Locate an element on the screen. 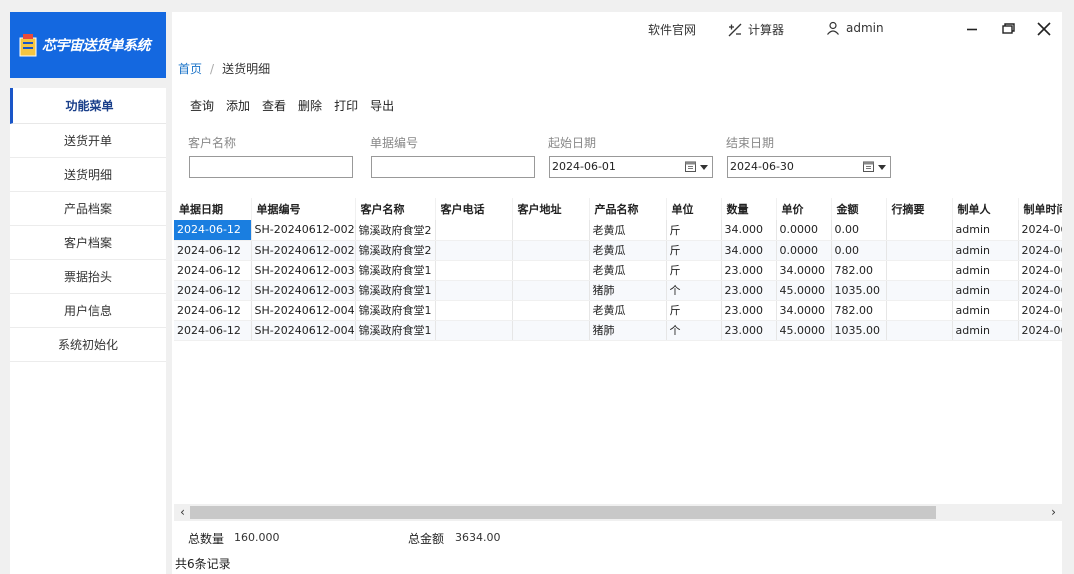 Image resolution: width=1074 pixels, height=574 pixels. col-header-product: 产品名称 is located at coordinates (628, 209).